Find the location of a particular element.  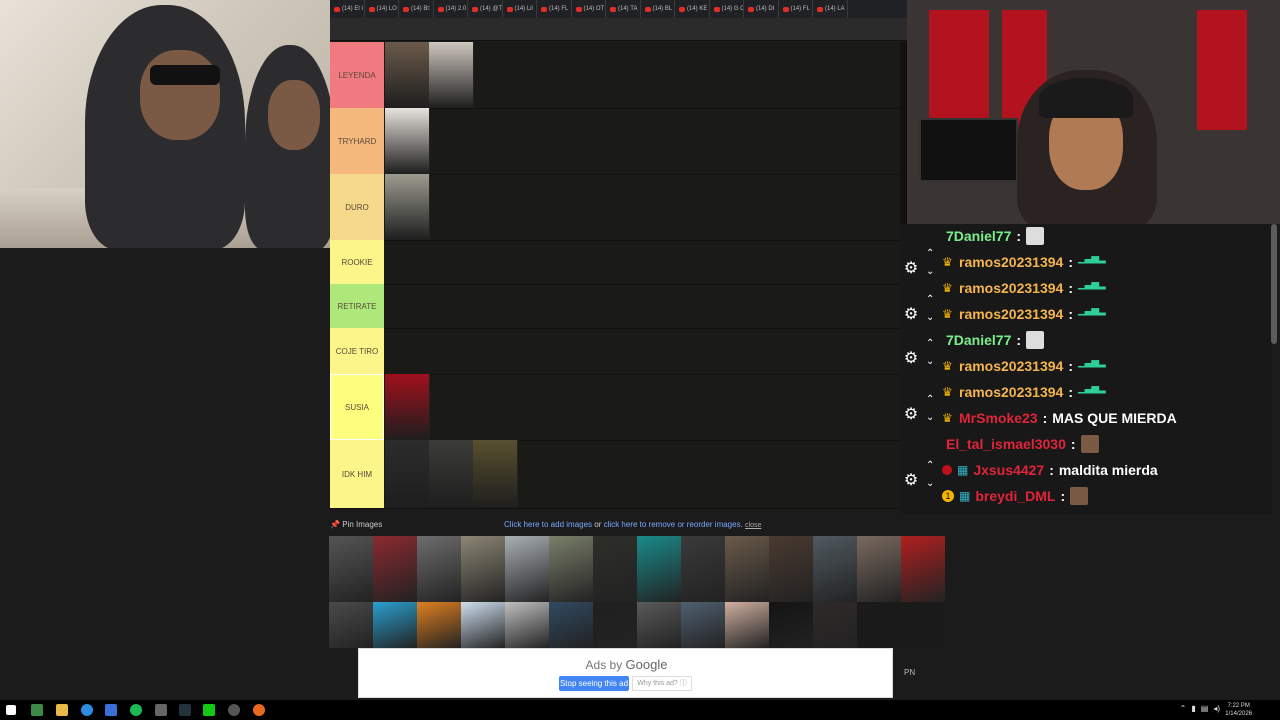

tier-label: SUSIA is located at coordinates (357, 407).